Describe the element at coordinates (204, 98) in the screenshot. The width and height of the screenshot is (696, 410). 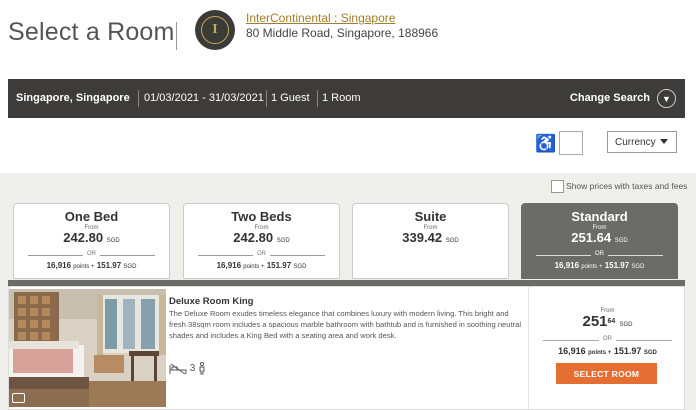
I see `date-range: 01/03/2021 - 31/03/2021` at that location.